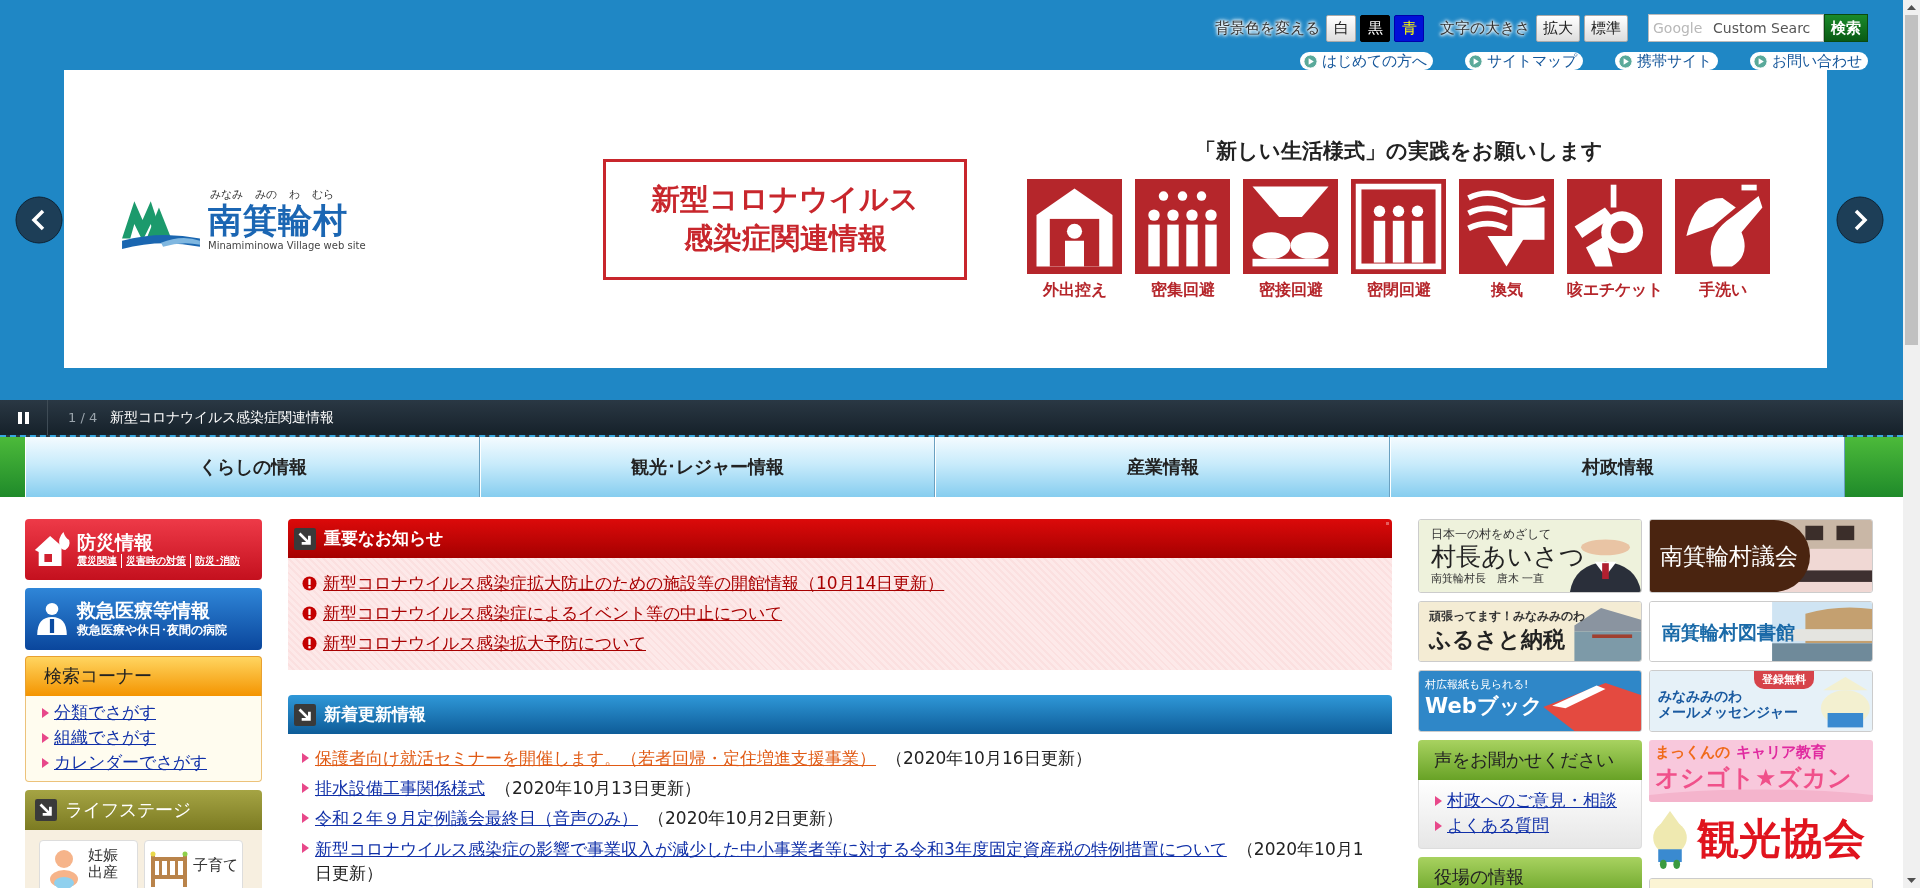 The height and width of the screenshot is (888, 1920). Describe the element at coordinates (1761, 631) in the screenshot. I see `library-banner: 南箕輪村図書館` at that location.